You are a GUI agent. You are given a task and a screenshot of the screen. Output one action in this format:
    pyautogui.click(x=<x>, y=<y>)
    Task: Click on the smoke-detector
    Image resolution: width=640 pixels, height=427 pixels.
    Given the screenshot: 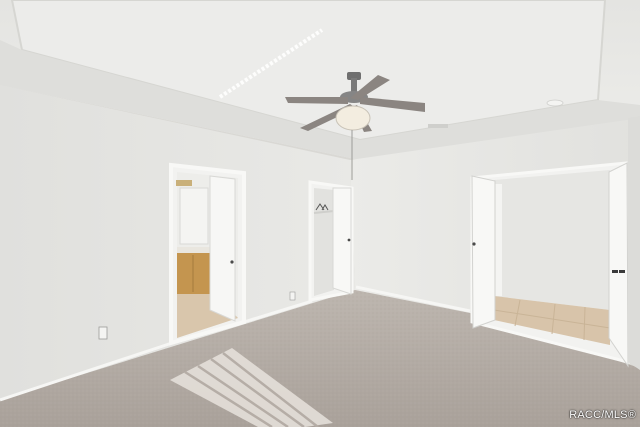 What is the action you would take?
    pyautogui.click(x=555, y=103)
    